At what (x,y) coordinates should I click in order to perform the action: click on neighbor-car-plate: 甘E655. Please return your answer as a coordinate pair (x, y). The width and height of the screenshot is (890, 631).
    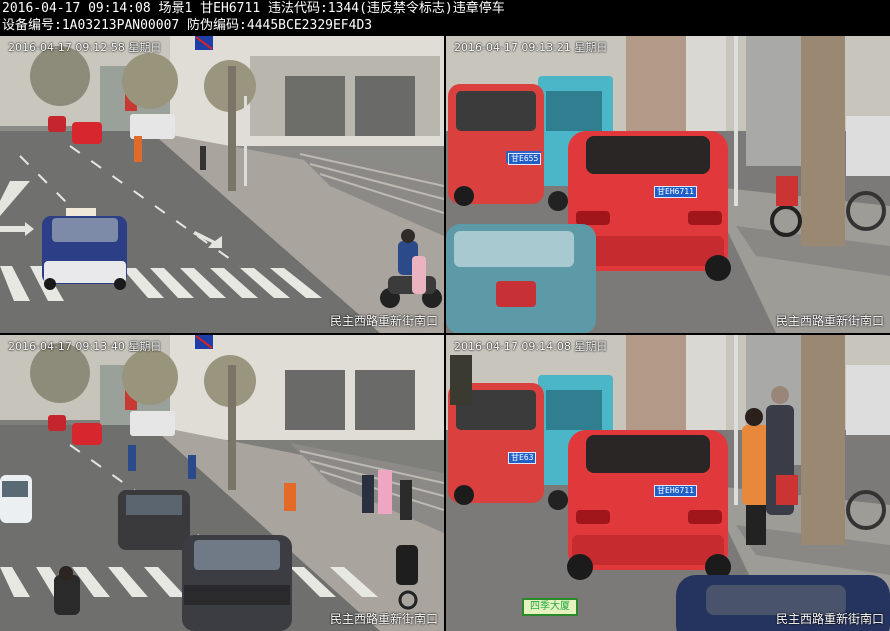
    Looking at the image, I should click on (525, 159).